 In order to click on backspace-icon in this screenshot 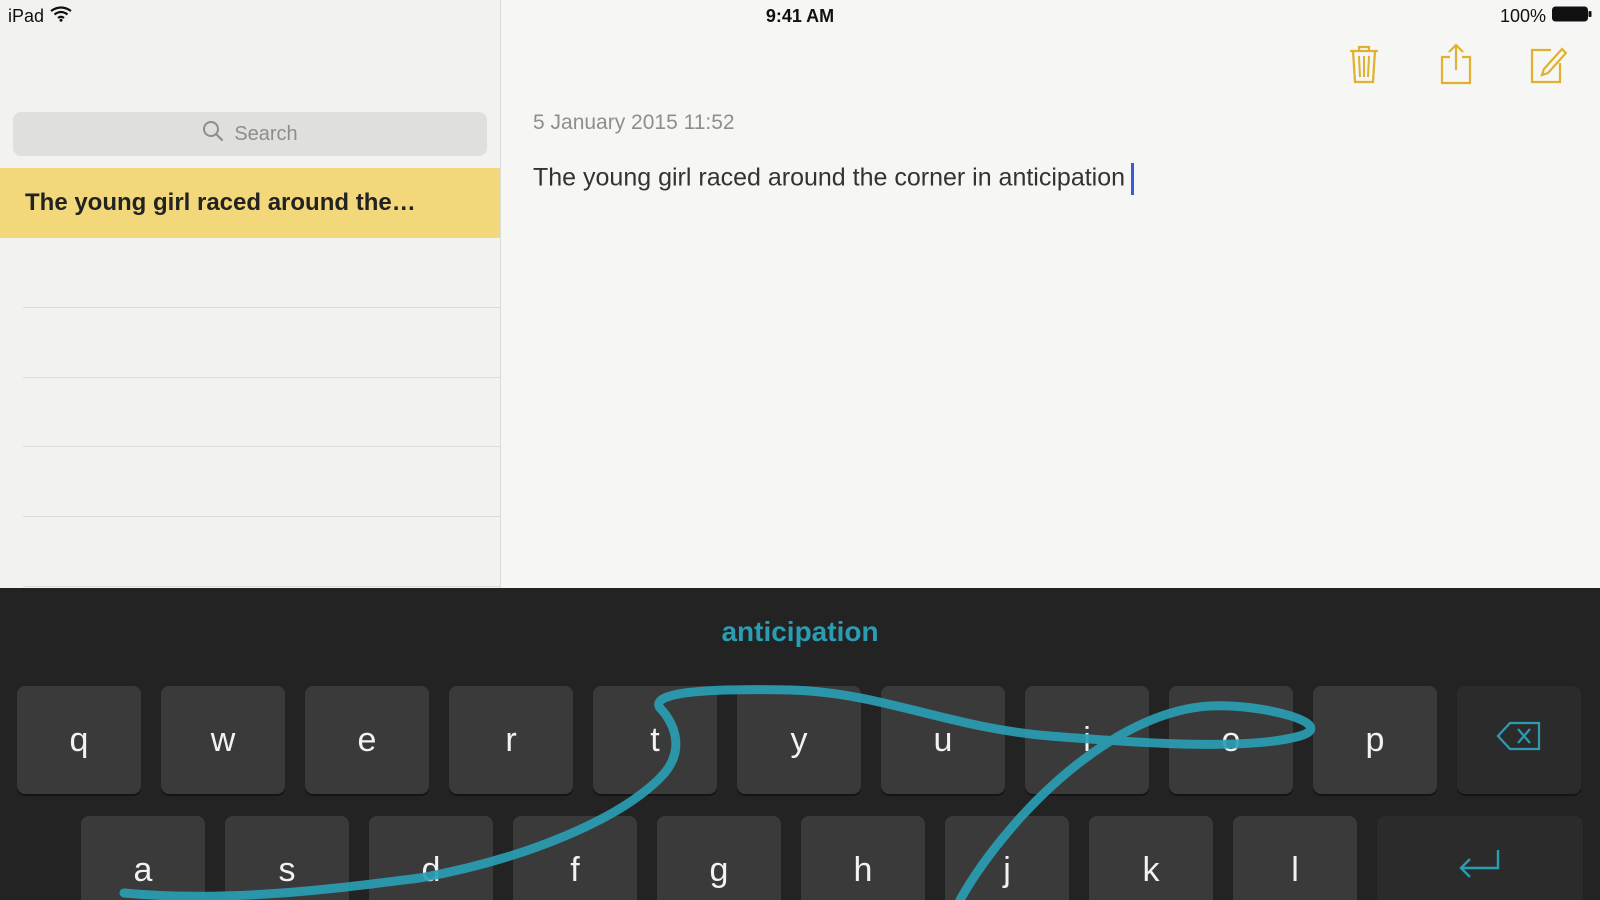, I will do `click(1519, 740)`.